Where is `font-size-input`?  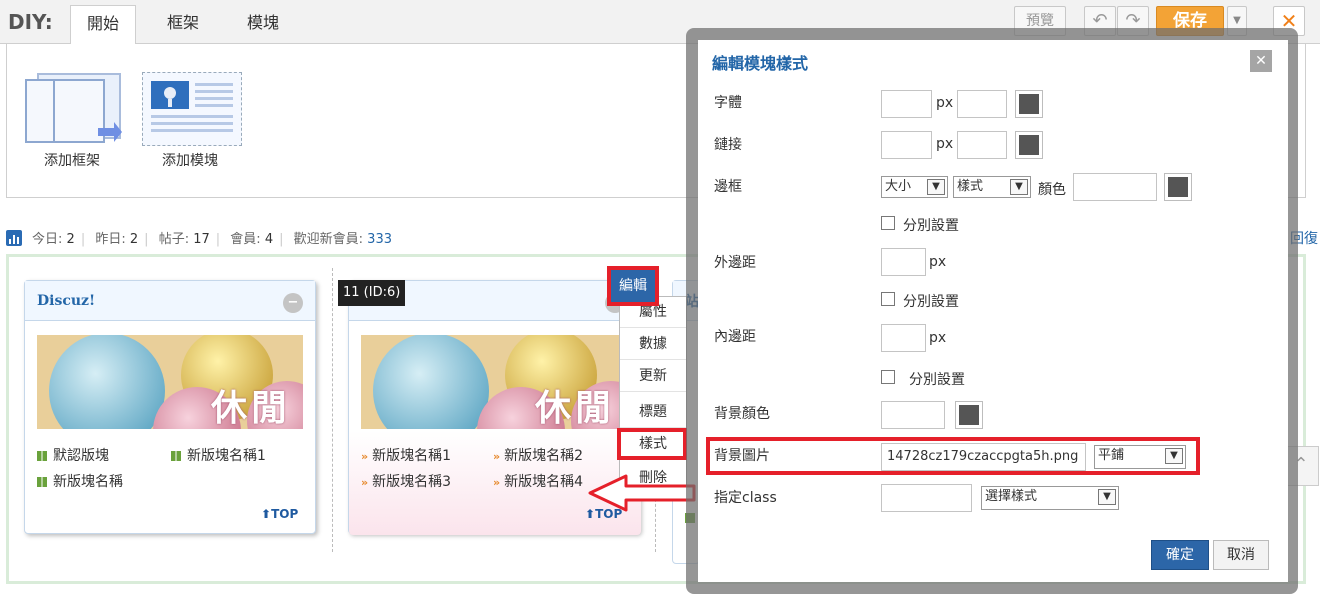
font-size-input is located at coordinates (906, 104).